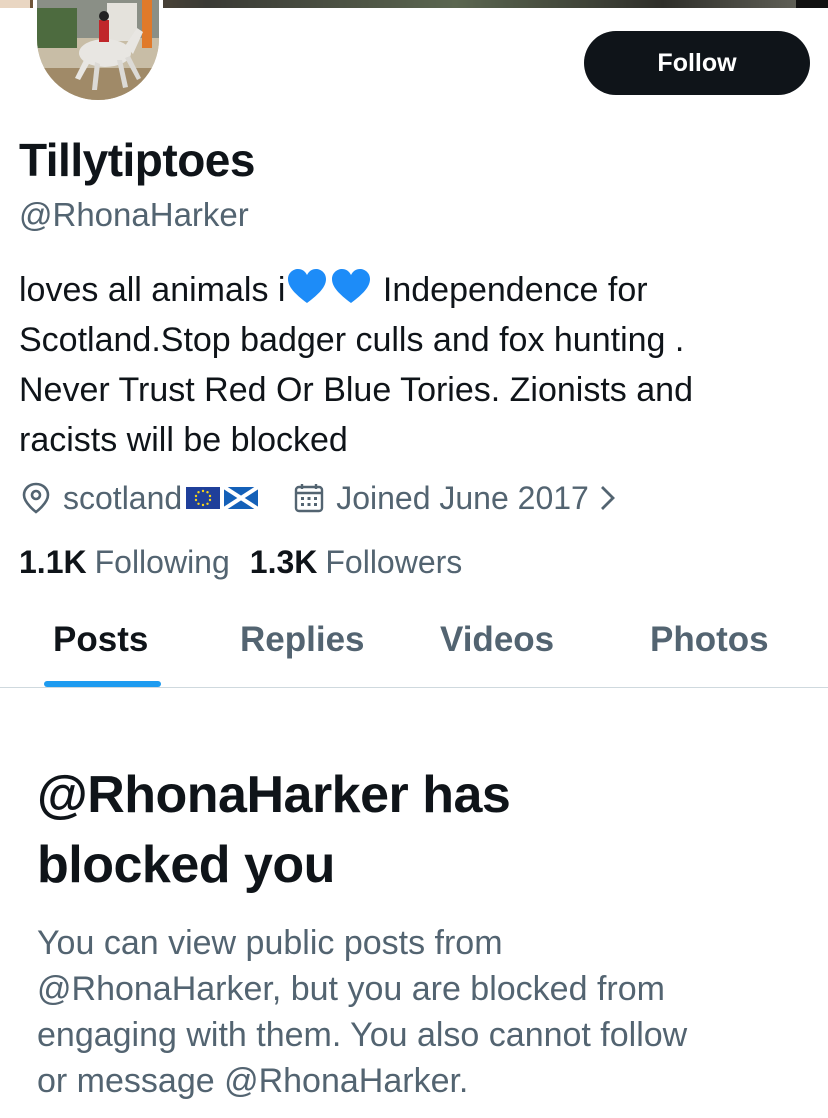 This screenshot has height=1118, width=828. Describe the element at coordinates (152, 290) in the screenshot. I see `bio-text: loves all animals i` at that location.